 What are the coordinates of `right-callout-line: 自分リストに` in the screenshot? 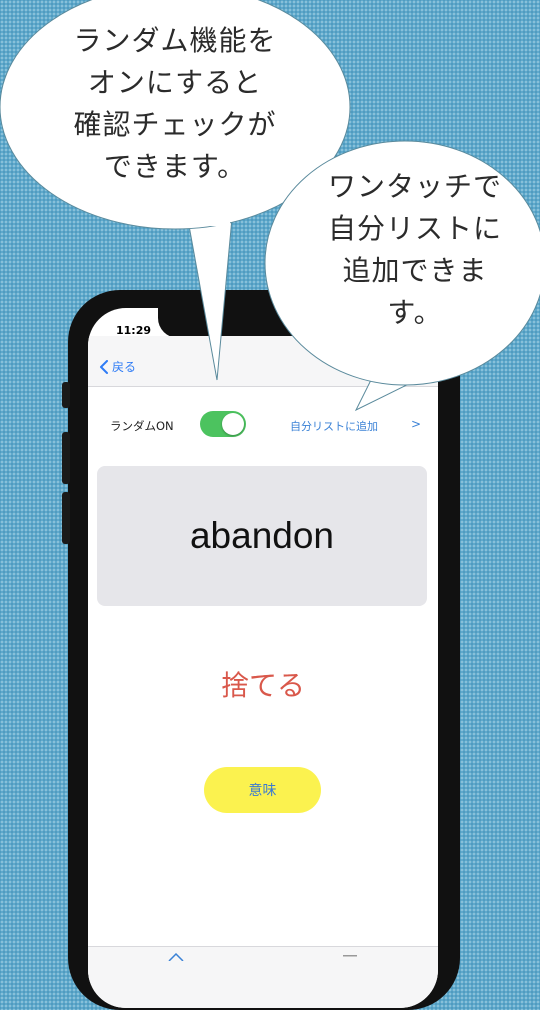 It's located at (414, 228).